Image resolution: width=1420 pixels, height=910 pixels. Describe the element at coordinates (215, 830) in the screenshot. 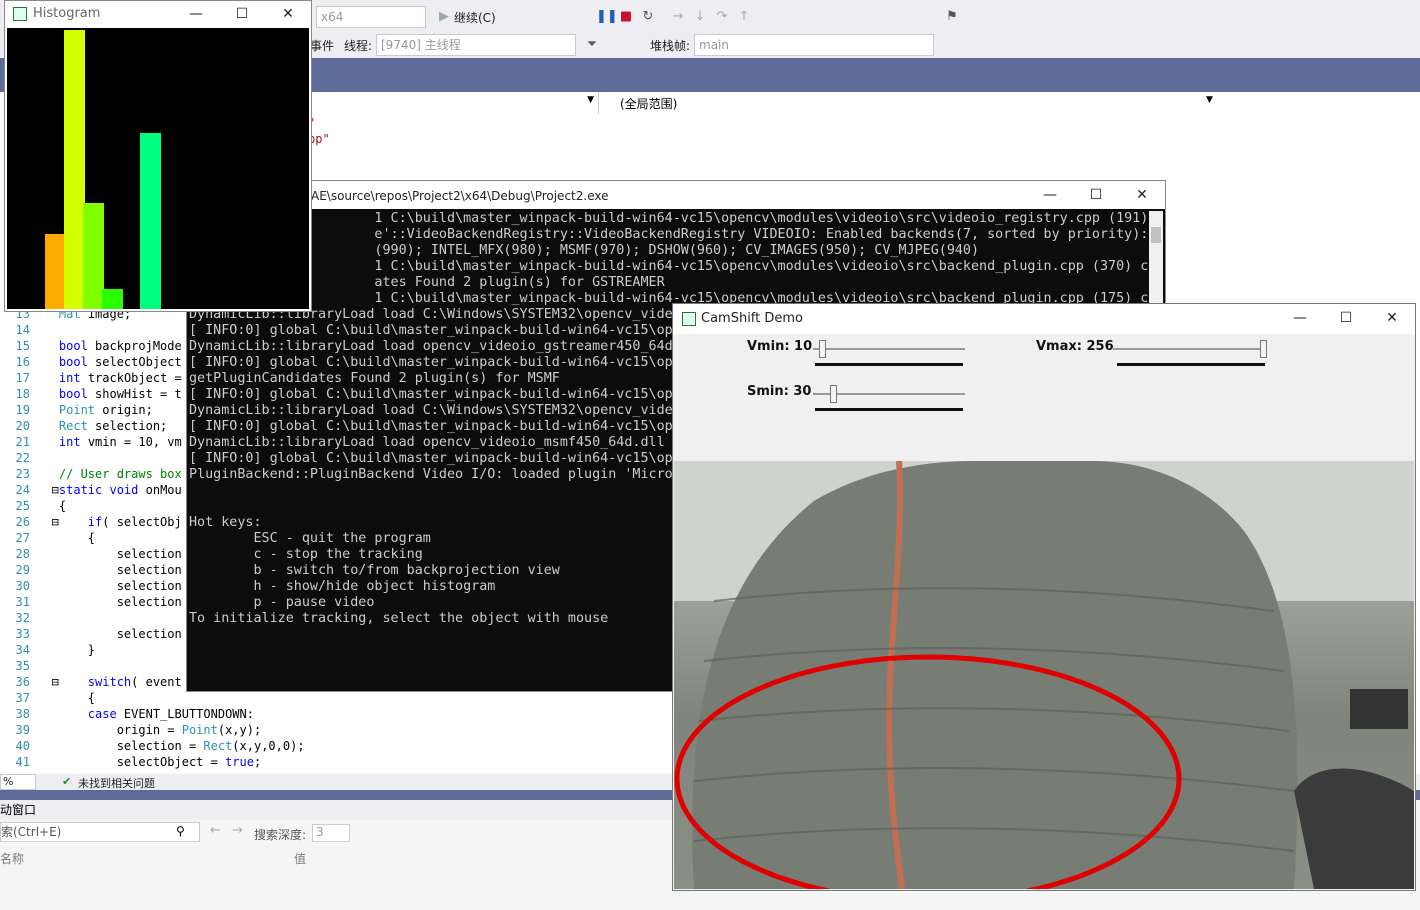

I see `back-arrow-icon: ←` at that location.